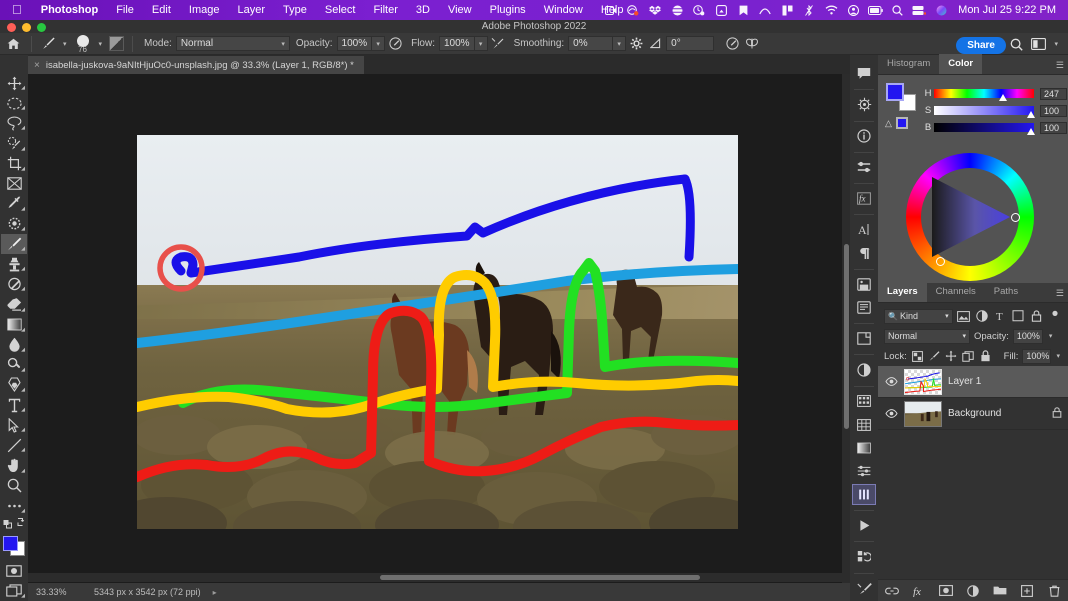 This screenshot has width=1068, height=601. Describe the element at coordinates (853, 10) in the screenshot. I see `user-account-icon` at that location.